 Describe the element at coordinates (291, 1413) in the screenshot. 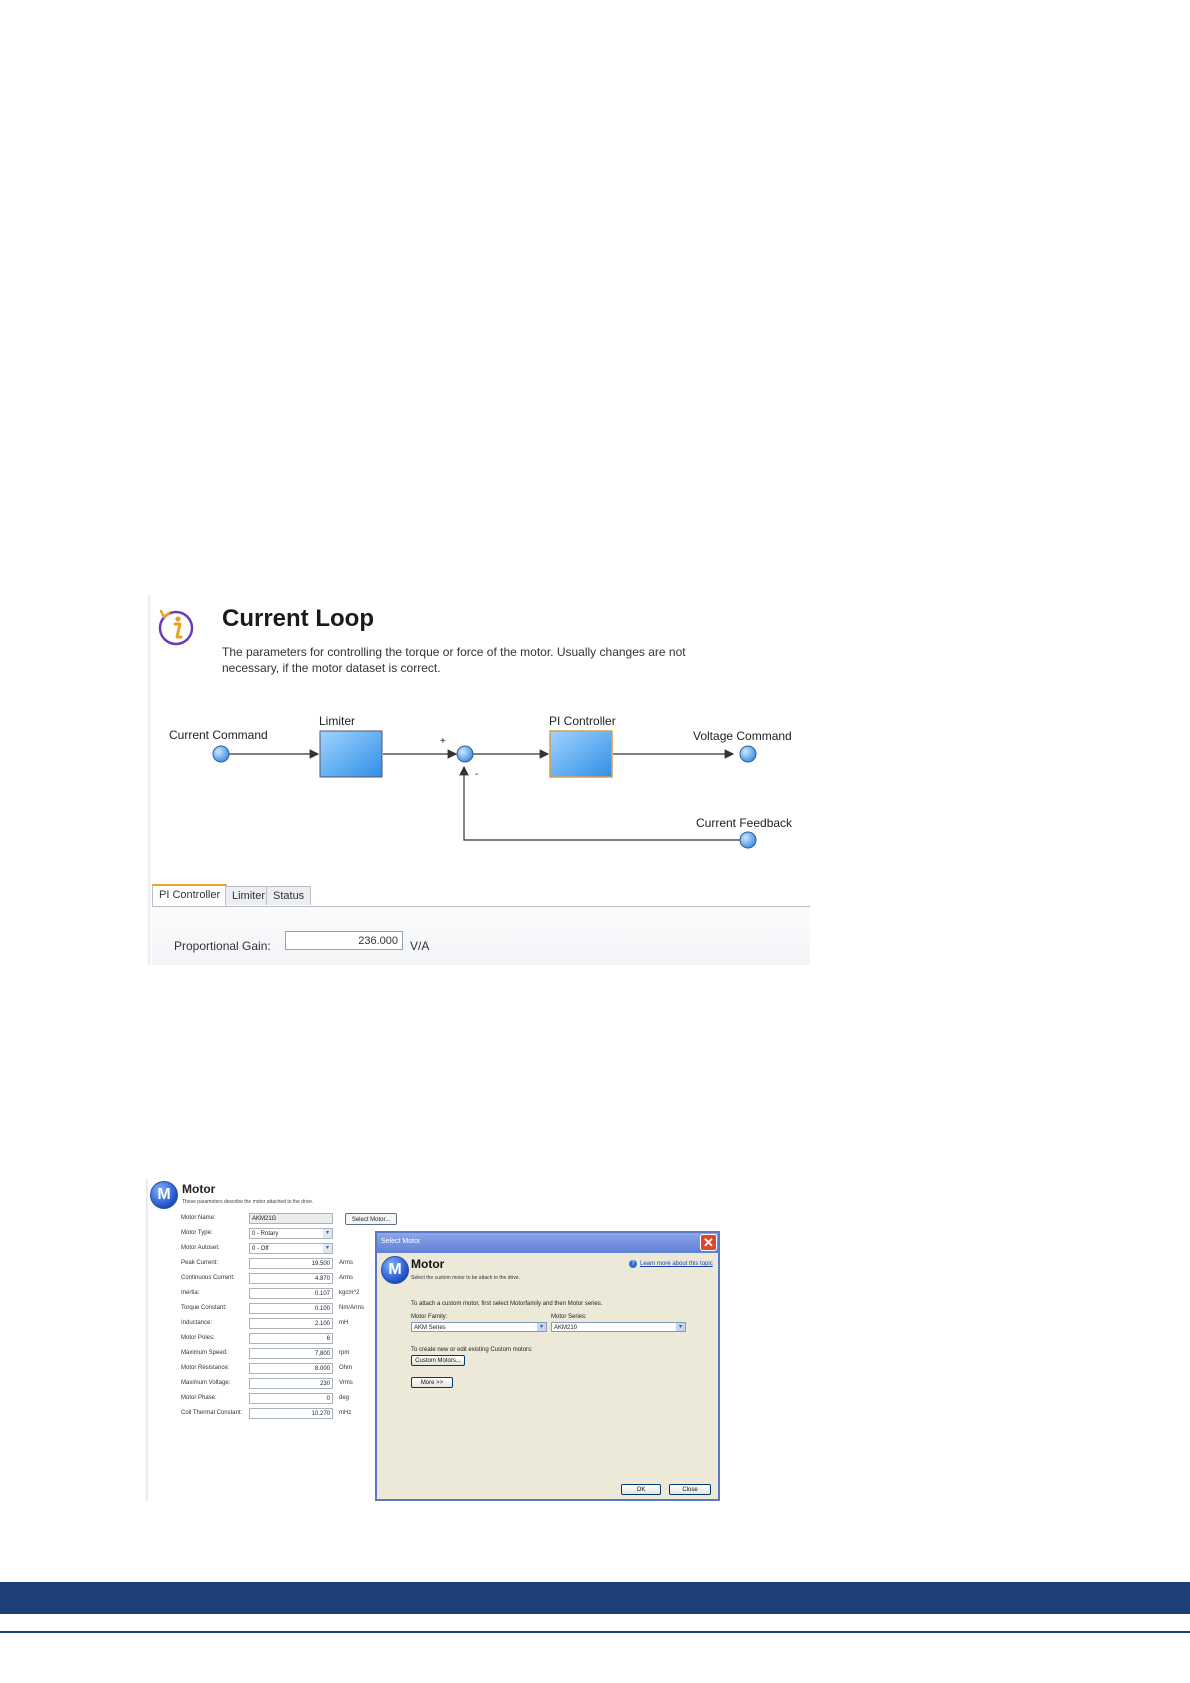

I see `coil-thermal-constant-field: 10.270` at that location.